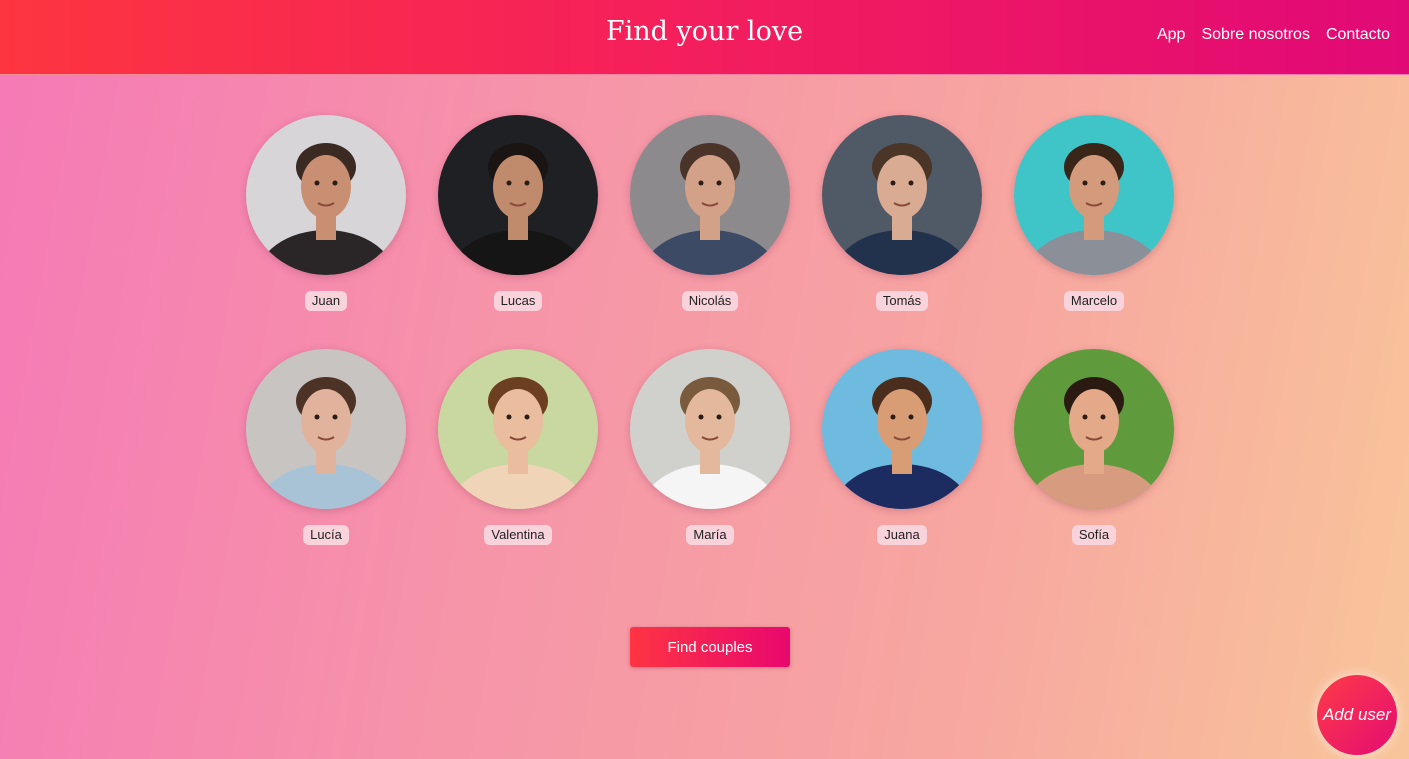 This screenshot has width=1409, height=759. I want to click on profile-card: Sofía, so click(1094, 447).